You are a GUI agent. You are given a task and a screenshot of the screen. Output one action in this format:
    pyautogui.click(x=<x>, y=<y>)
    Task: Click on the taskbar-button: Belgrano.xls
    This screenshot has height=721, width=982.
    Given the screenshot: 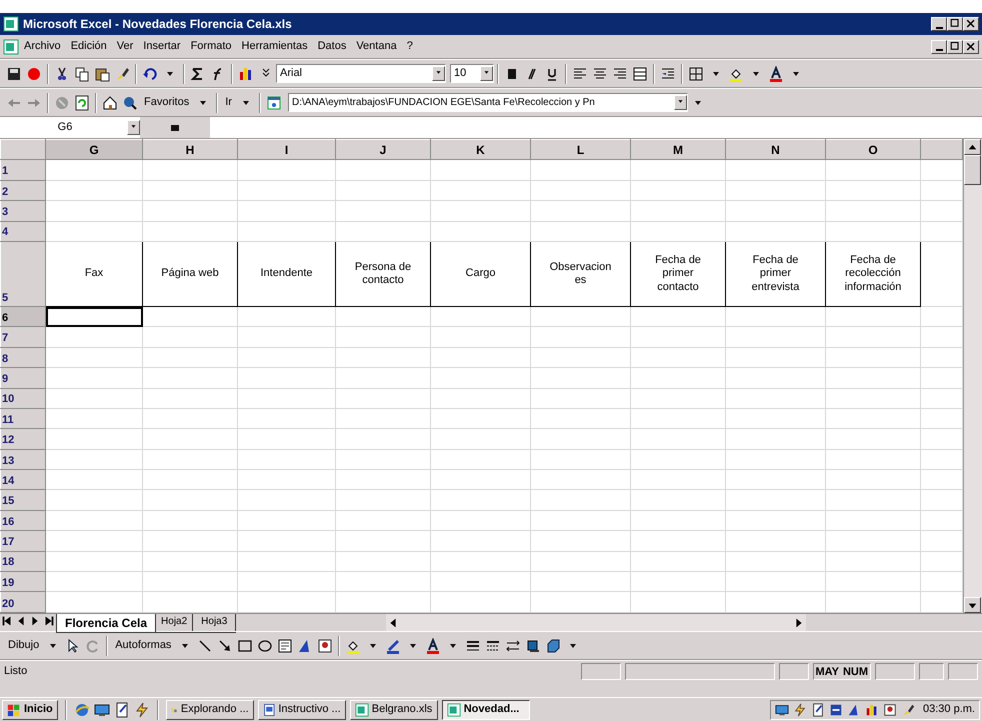 What is the action you would take?
    pyautogui.click(x=394, y=710)
    